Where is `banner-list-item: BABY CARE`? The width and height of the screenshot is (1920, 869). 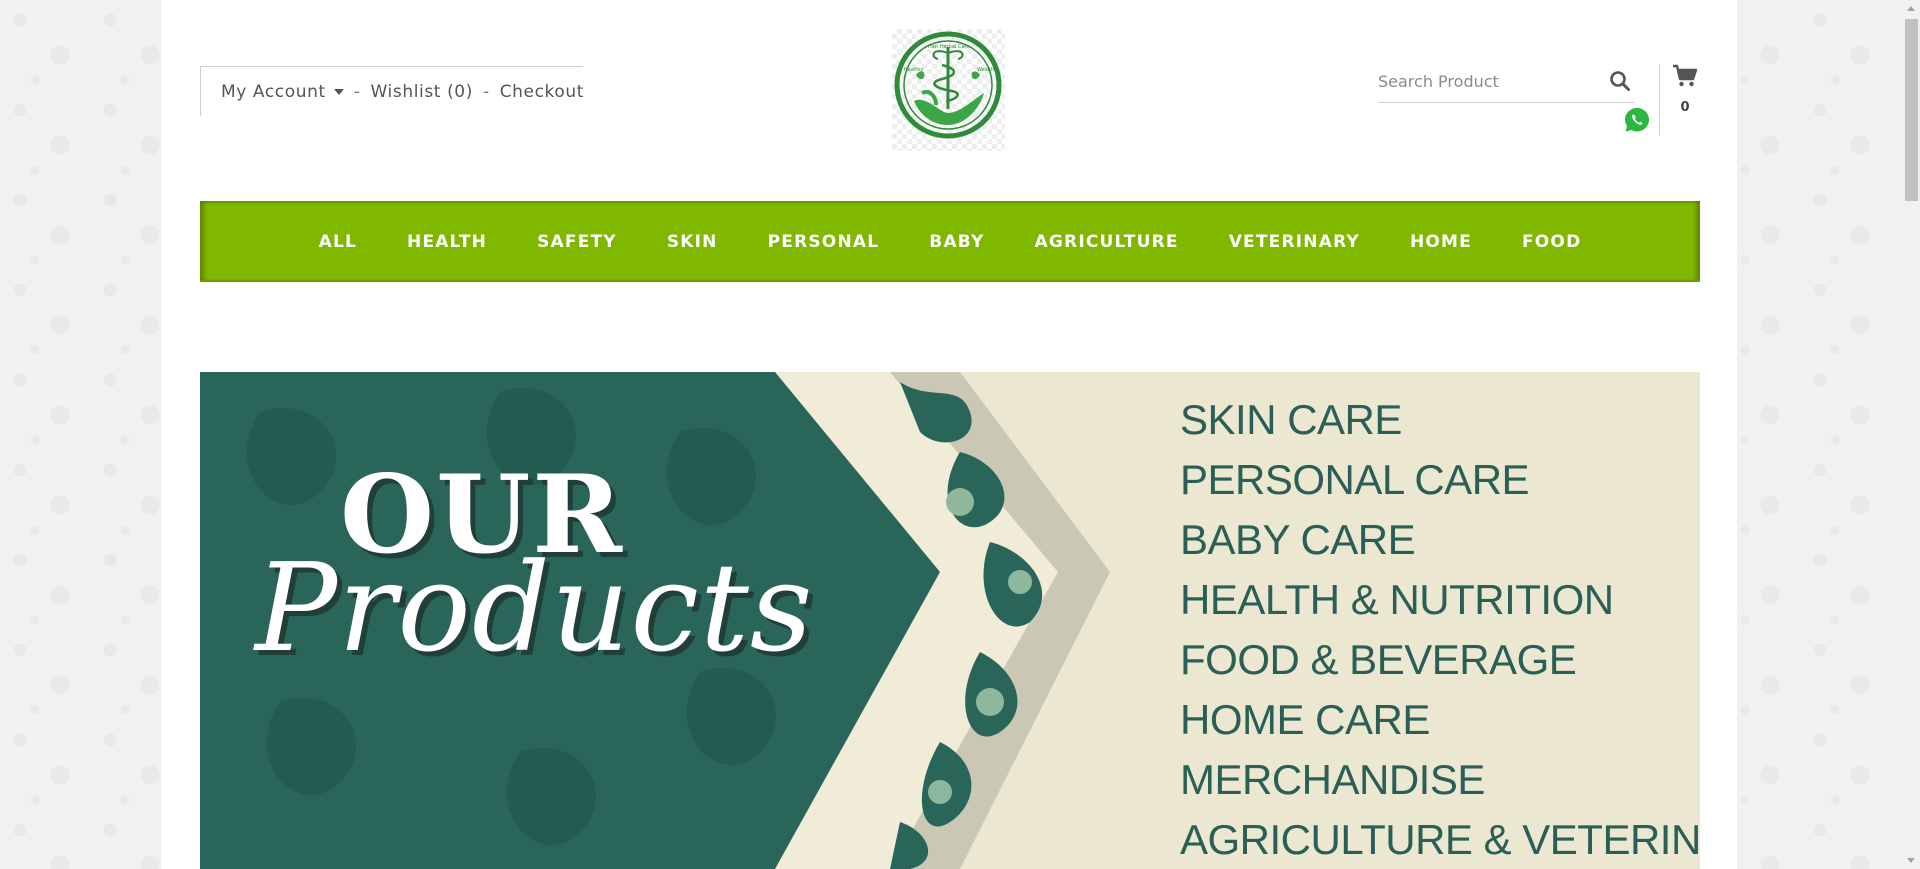 banner-list-item: BABY CARE is located at coordinates (1298, 539).